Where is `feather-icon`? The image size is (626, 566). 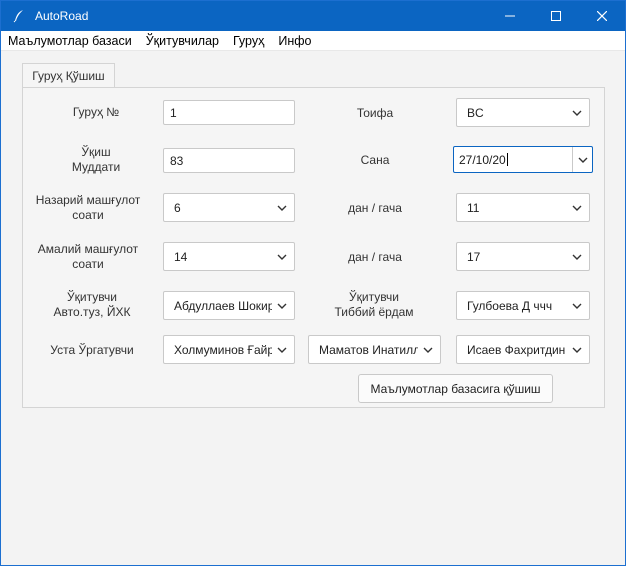
feather-icon is located at coordinates (19, 16).